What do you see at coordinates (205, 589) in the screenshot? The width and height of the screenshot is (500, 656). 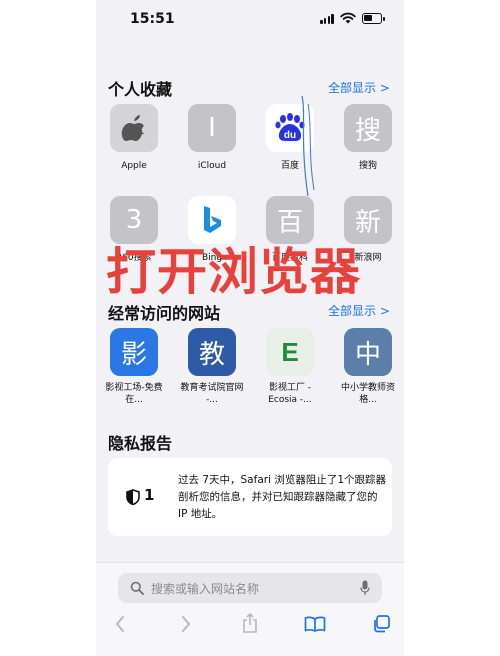 I see `search-placeholder: 搜索或输入网站名称` at bounding box center [205, 589].